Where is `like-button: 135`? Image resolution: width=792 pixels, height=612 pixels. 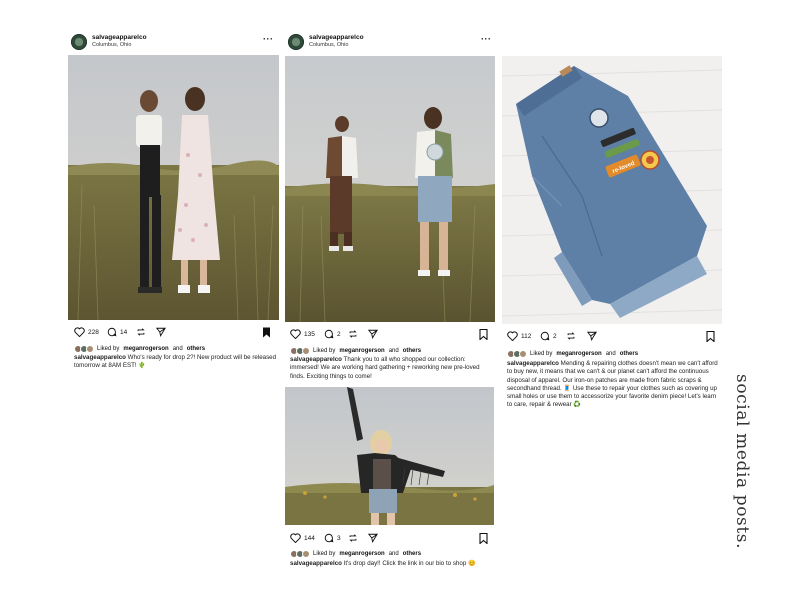 like-button: 135 is located at coordinates (302, 334).